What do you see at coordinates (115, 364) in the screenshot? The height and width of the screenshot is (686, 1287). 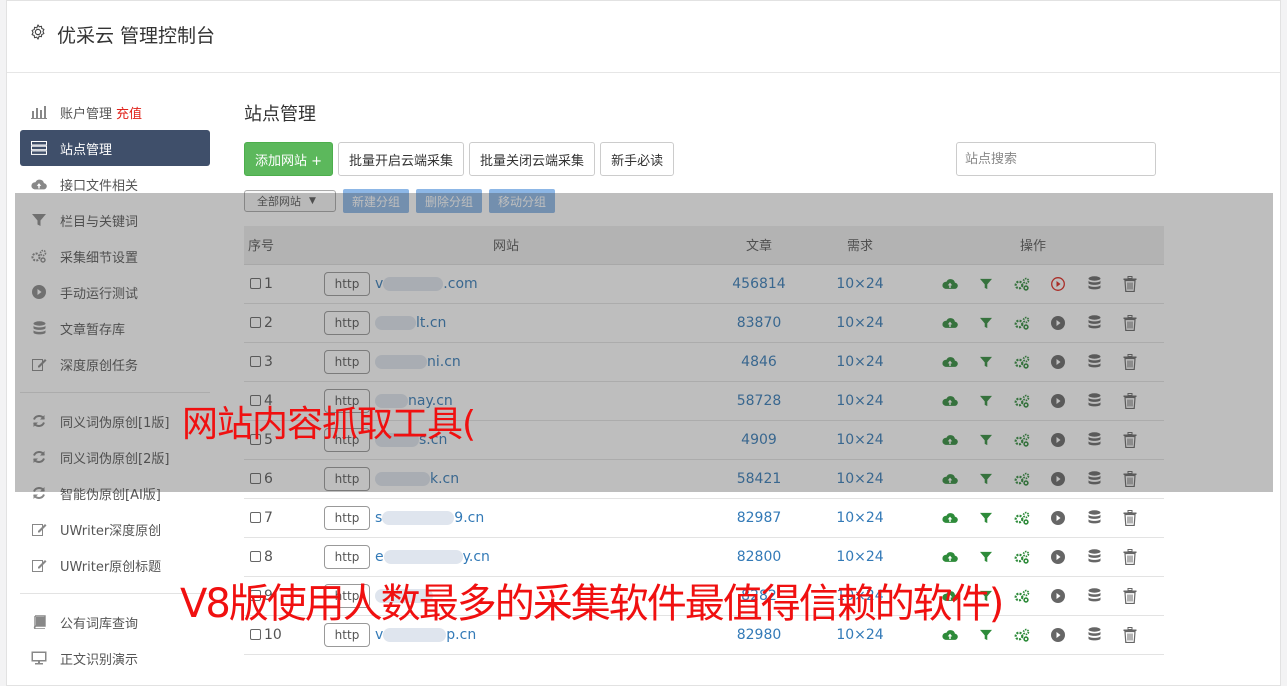 I see `sidebar-item-deep-original: 深度原创任务` at bounding box center [115, 364].